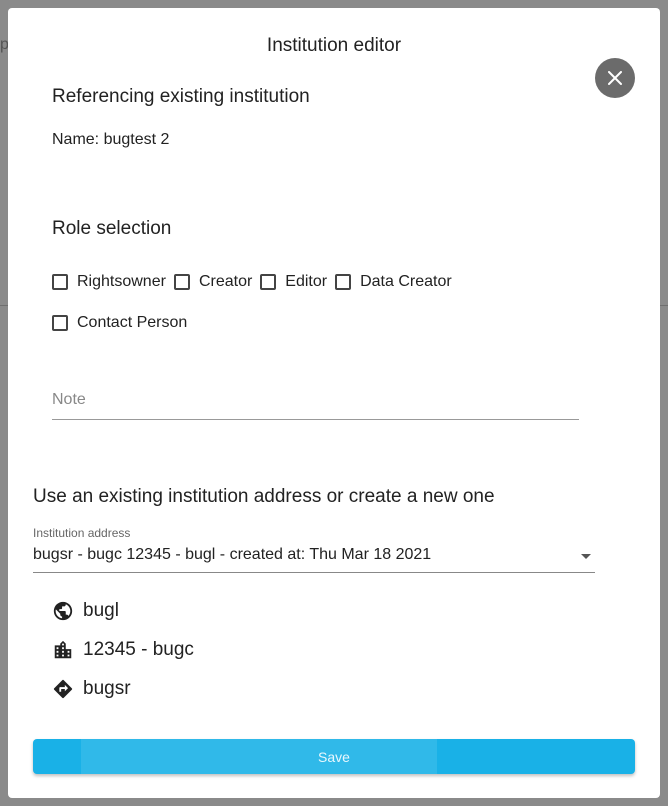 The height and width of the screenshot is (806, 668). I want to click on save-button-highlight, so click(259, 756).